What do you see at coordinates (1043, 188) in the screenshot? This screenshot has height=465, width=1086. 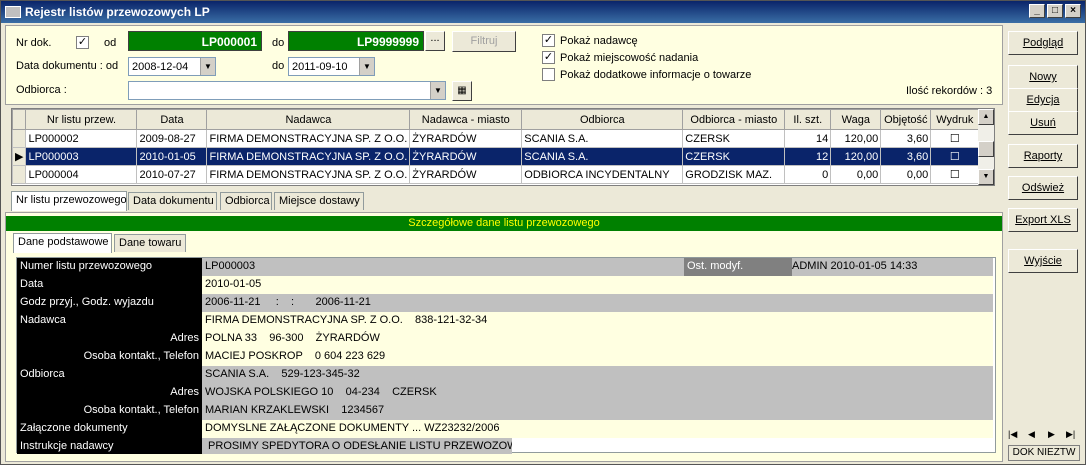 I see `odswiez-button: Odśwież` at bounding box center [1043, 188].